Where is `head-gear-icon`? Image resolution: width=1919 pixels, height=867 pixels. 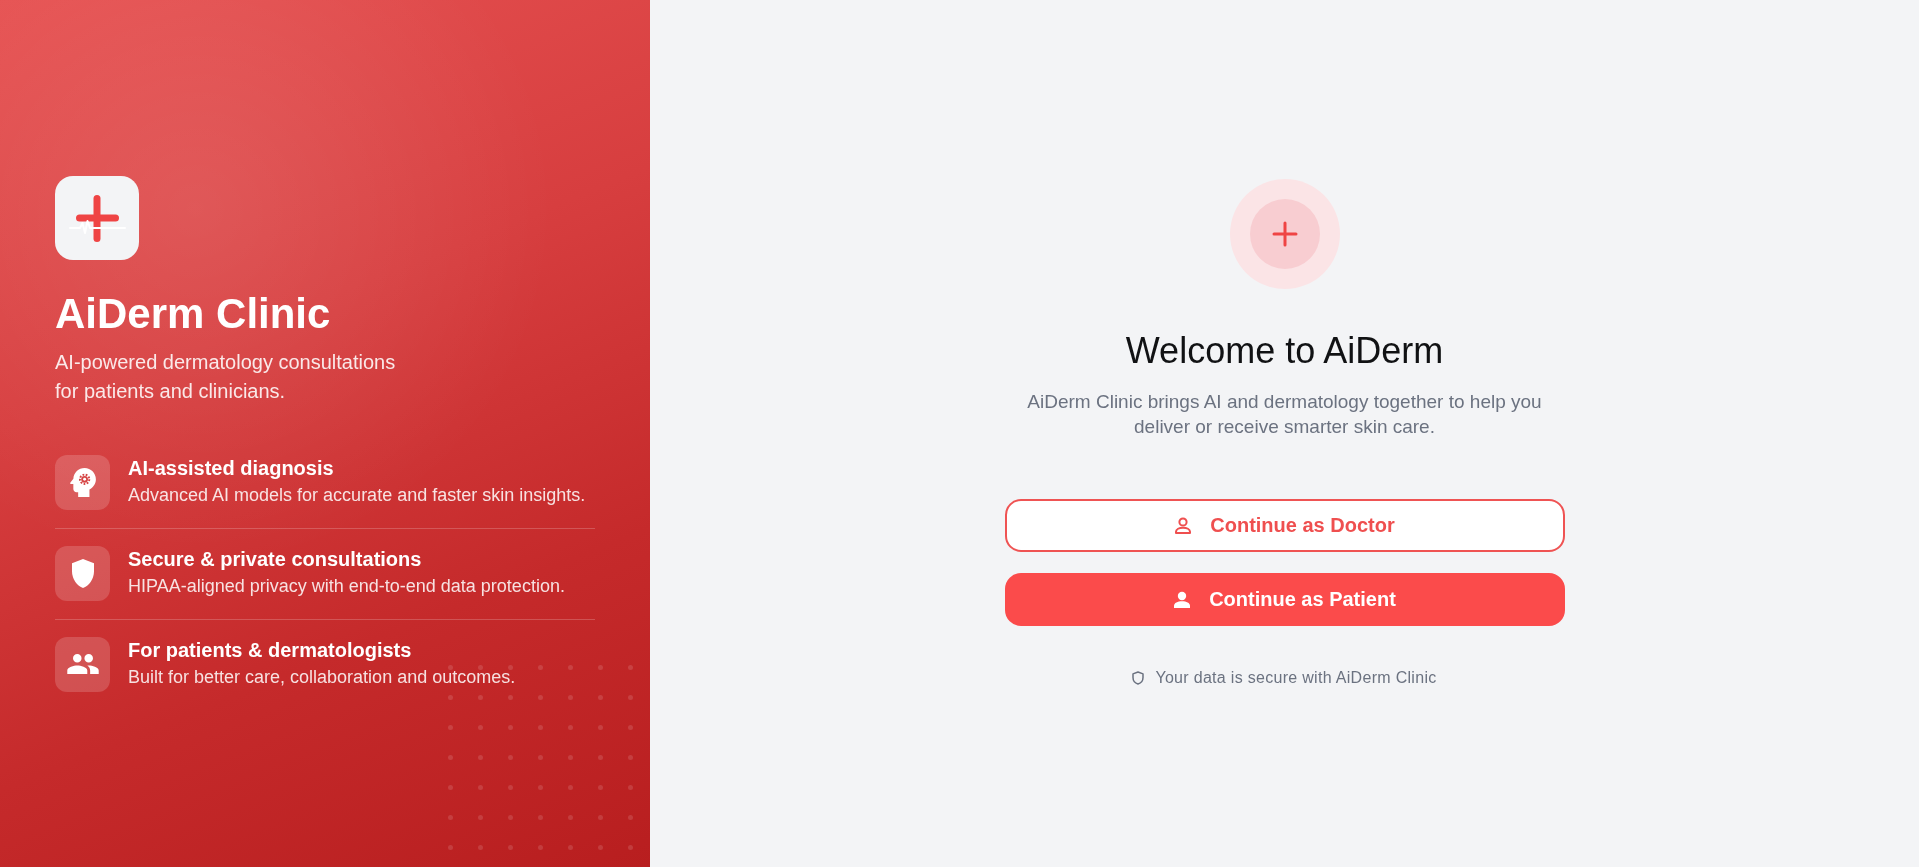 head-gear-icon is located at coordinates (82, 482).